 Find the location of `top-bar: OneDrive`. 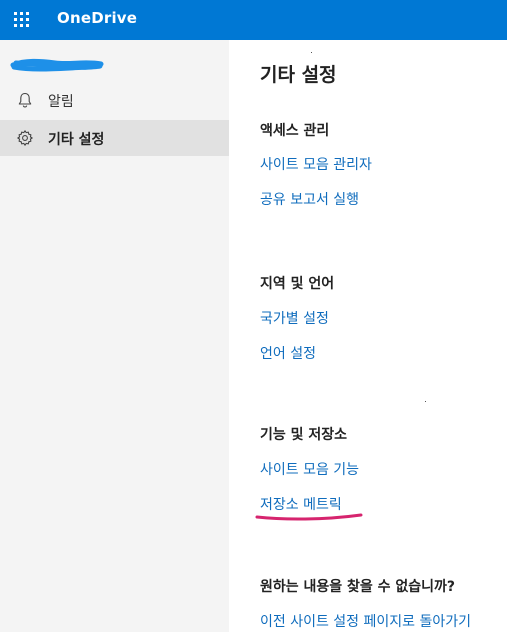

top-bar: OneDrive is located at coordinates (253, 20).